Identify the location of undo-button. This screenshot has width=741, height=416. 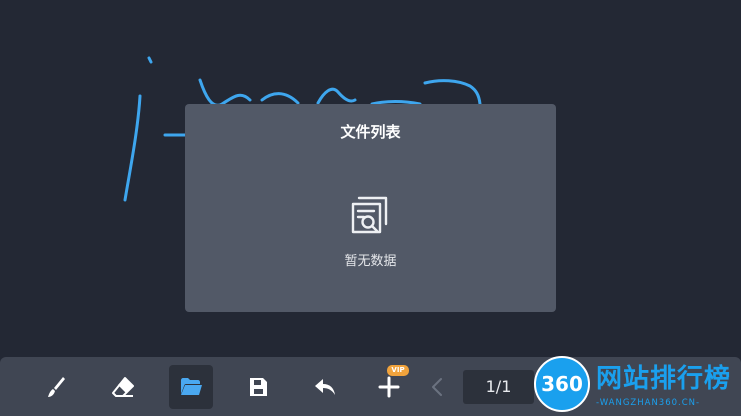
(325, 387).